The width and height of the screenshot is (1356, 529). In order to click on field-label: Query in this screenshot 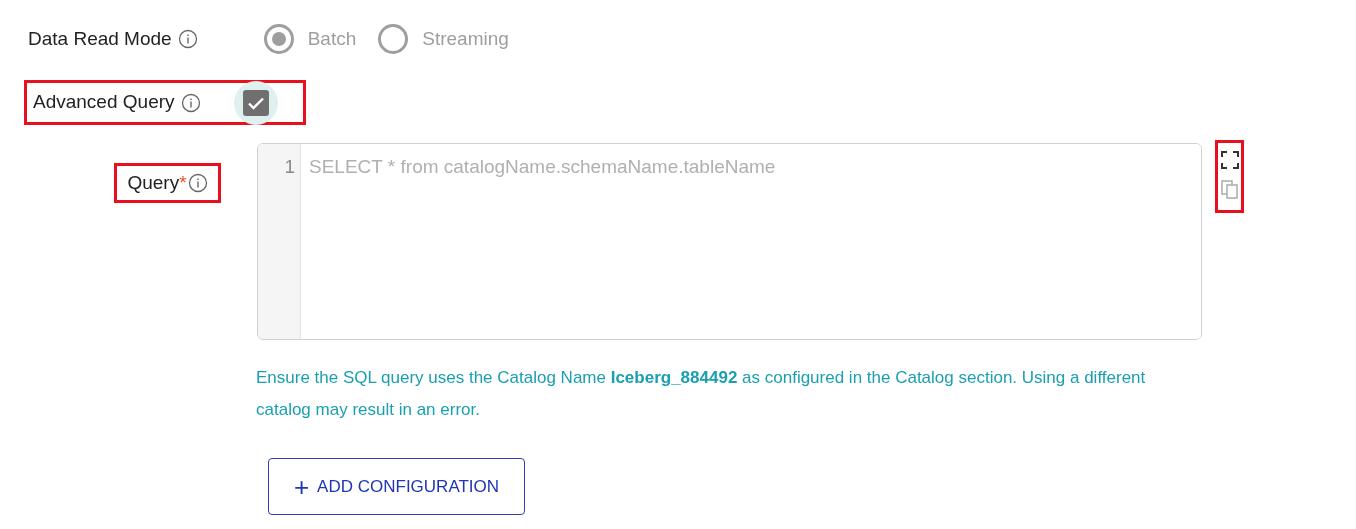, I will do `click(153, 182)`.